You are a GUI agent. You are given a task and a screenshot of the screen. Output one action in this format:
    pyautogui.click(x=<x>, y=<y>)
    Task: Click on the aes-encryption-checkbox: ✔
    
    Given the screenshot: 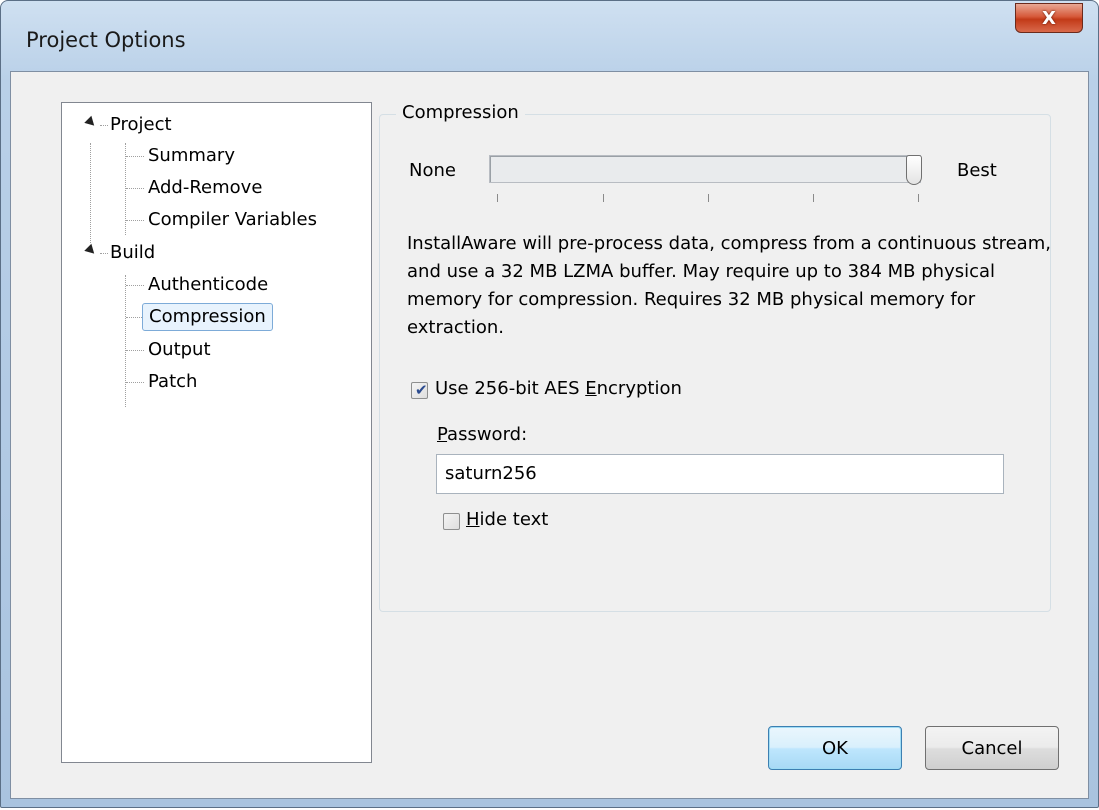 What is the action you would take?
    pyautogui.click(x=419, y=390)
    